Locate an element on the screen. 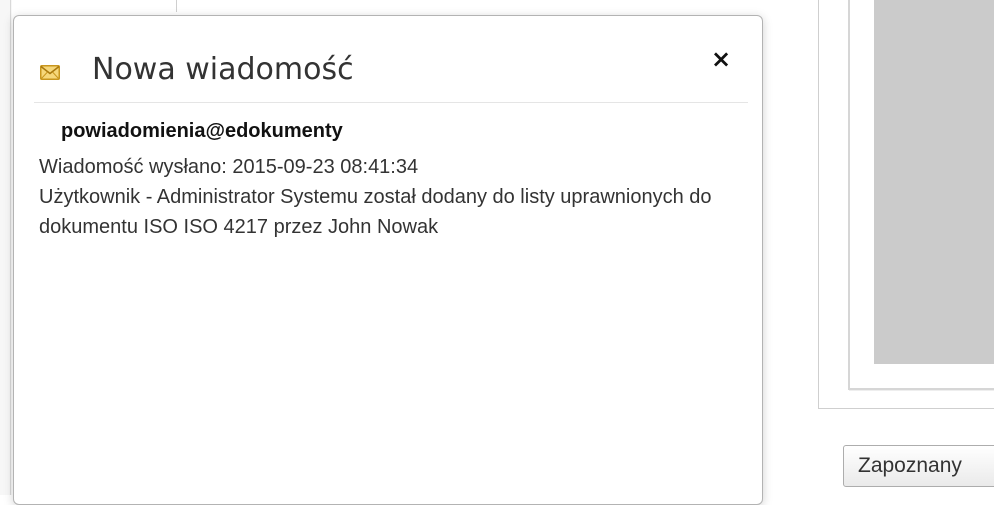 The height and width of the screenshot is (505, 994). sent-timestamp: Wiadomość wysłano: 2015-09-23 08:41:34 is located at coordinates (229, 167).